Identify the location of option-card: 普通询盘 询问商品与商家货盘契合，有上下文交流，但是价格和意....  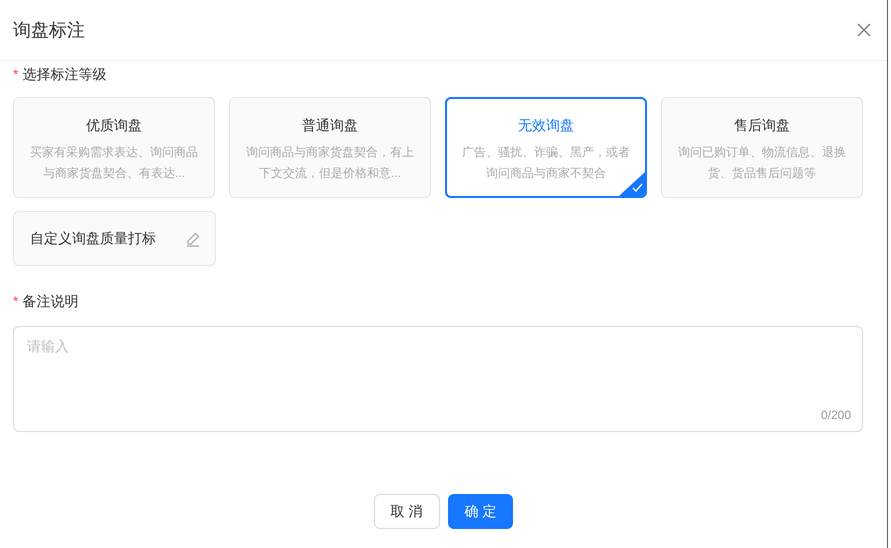
(330, 147).